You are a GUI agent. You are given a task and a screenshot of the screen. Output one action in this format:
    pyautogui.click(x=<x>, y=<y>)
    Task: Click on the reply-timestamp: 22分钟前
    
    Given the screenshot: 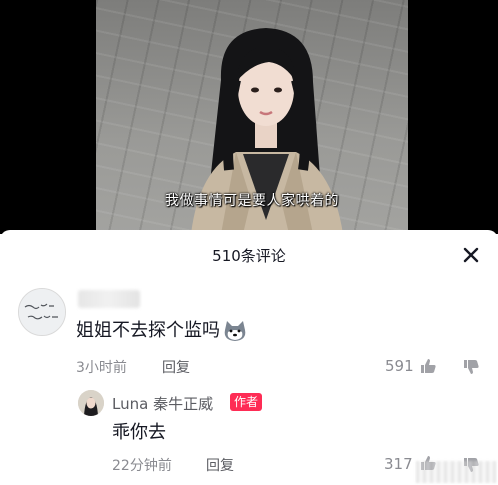 What is the action you would take?
    pyautogui.click(x=142, y=466)
    